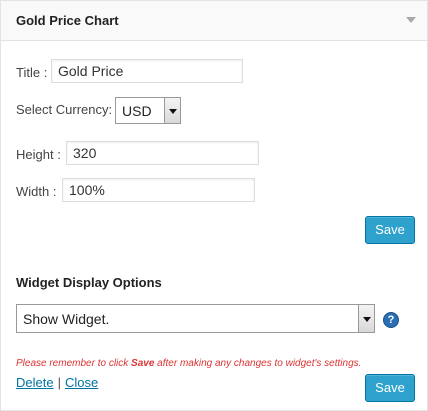 The width and height of the screenshot is (428, 411). What do you see at coordinates (391, 320) in the screenshot?
I see `help-icon: ?` at bounding box center [391, 320].